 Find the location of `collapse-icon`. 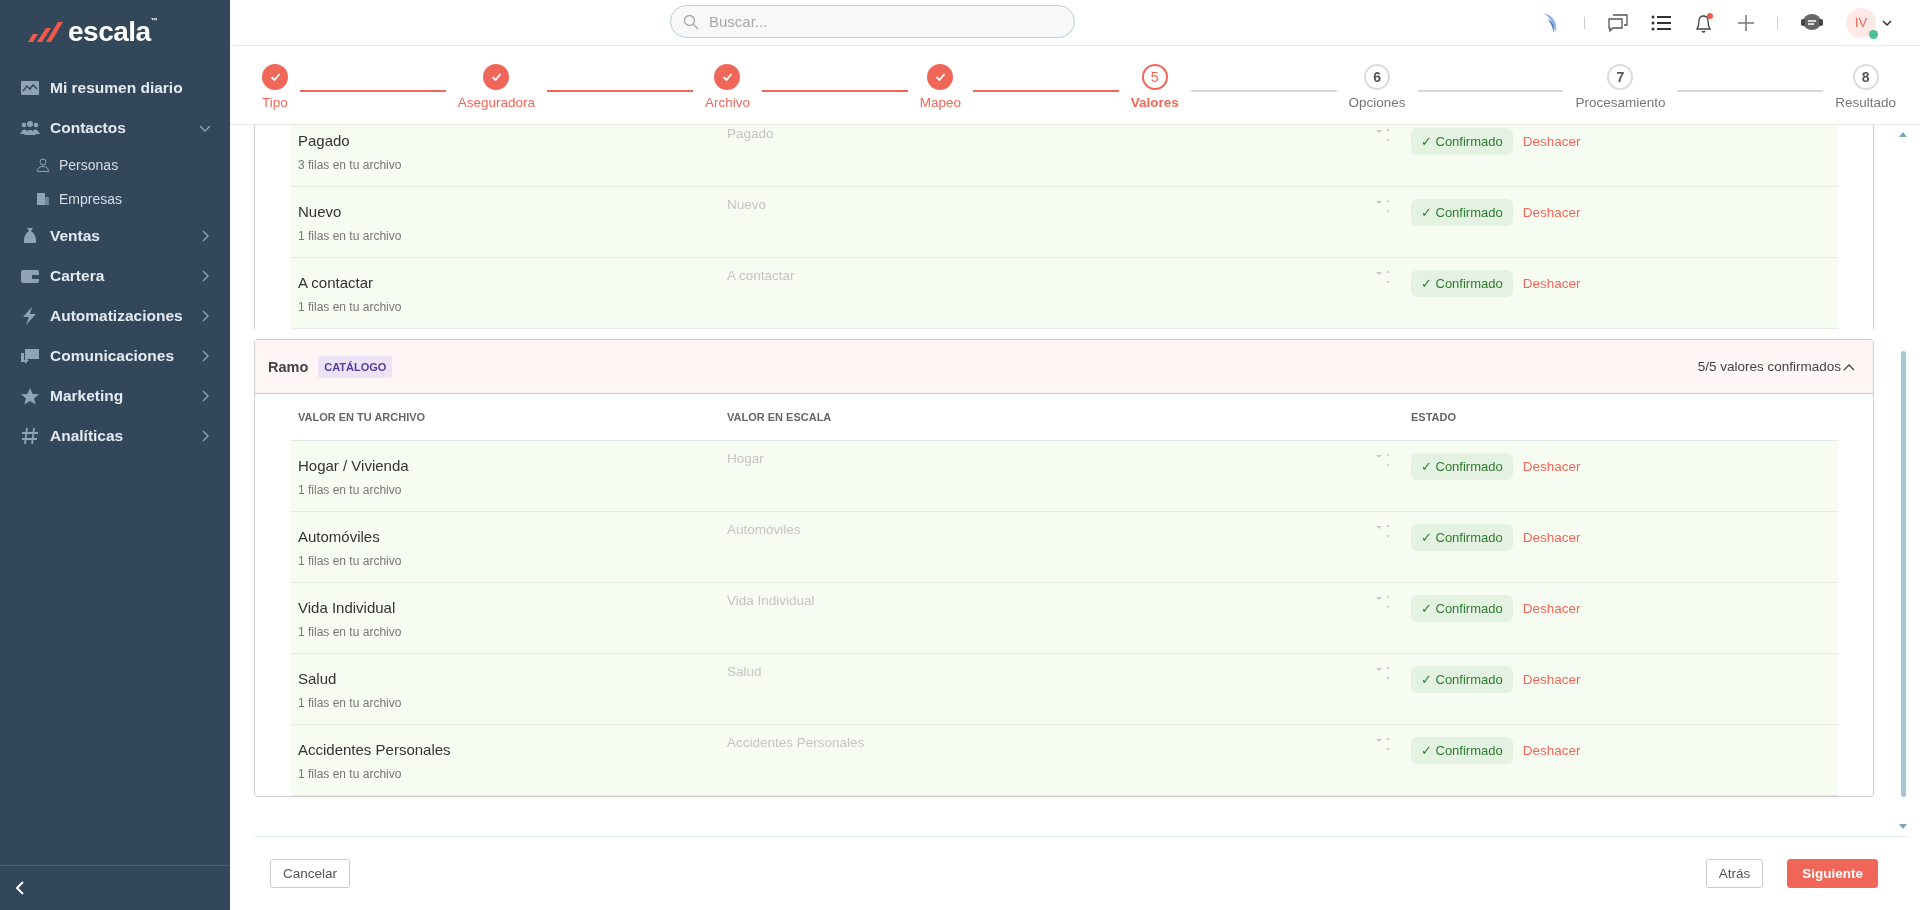

collapse-icon is located at coordinates (20, 888).